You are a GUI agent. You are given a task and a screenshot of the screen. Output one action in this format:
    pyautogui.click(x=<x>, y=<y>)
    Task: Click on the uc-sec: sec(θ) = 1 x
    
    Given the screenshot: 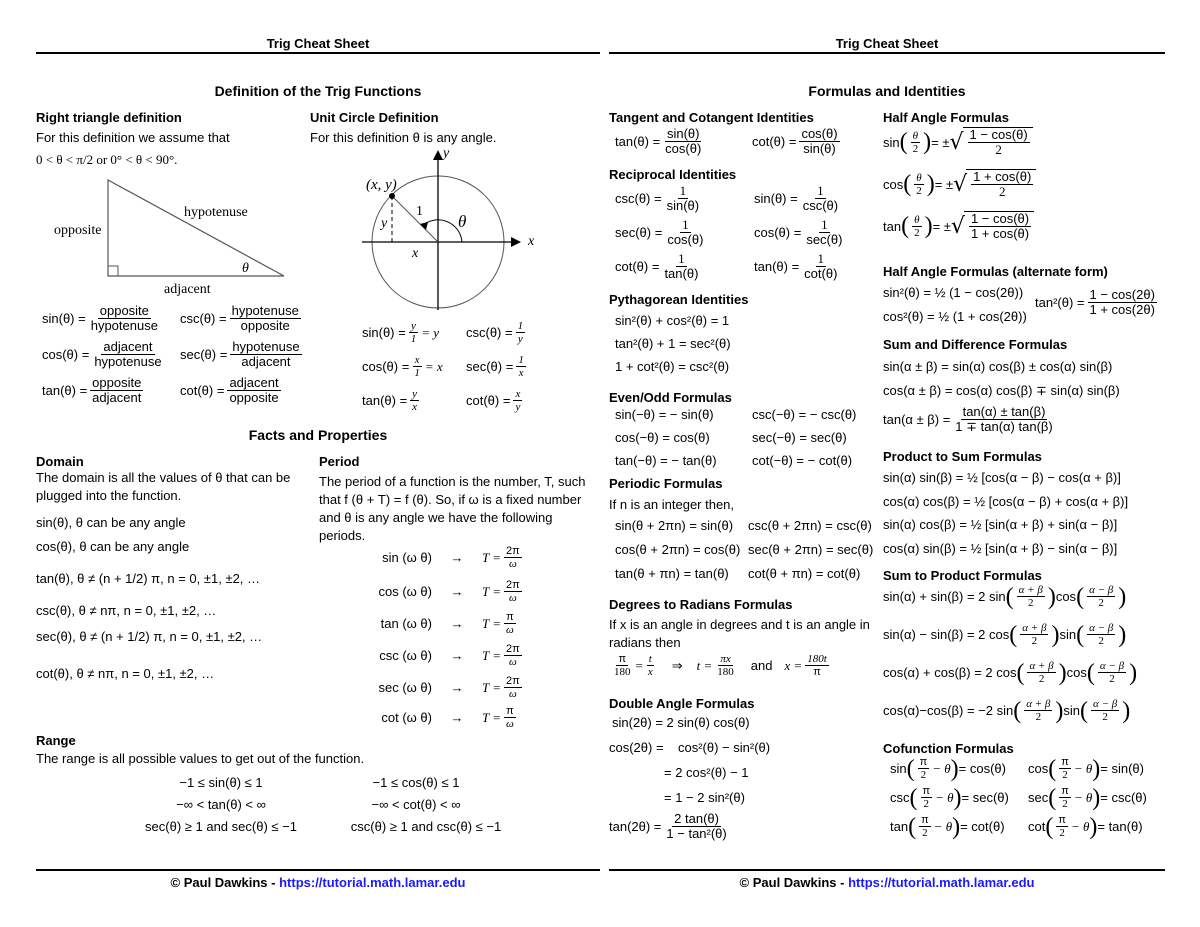 What is the action you would take?
    pyautogui.click(x=496, y=367)
    